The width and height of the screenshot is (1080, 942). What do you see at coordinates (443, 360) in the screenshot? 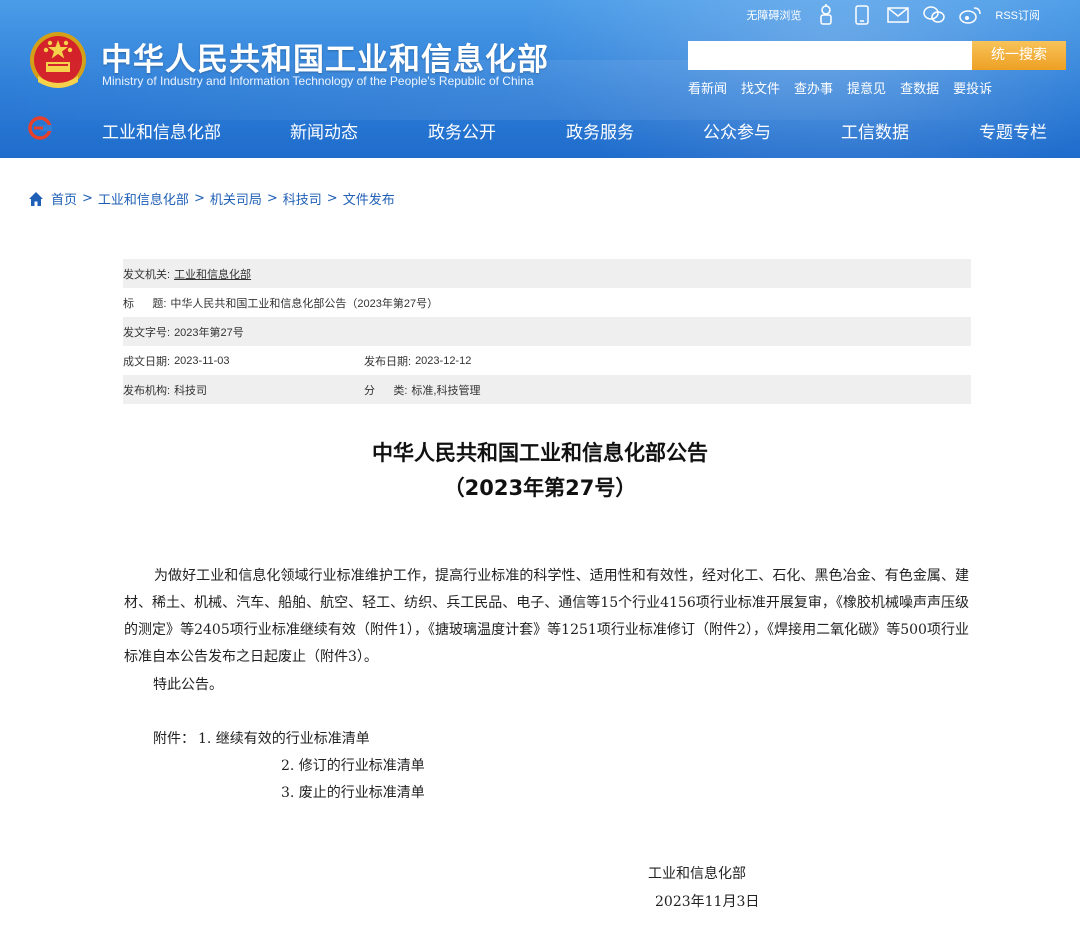
I see `date-pub-value: 2023-12-12` at bounding box center [443, 360].